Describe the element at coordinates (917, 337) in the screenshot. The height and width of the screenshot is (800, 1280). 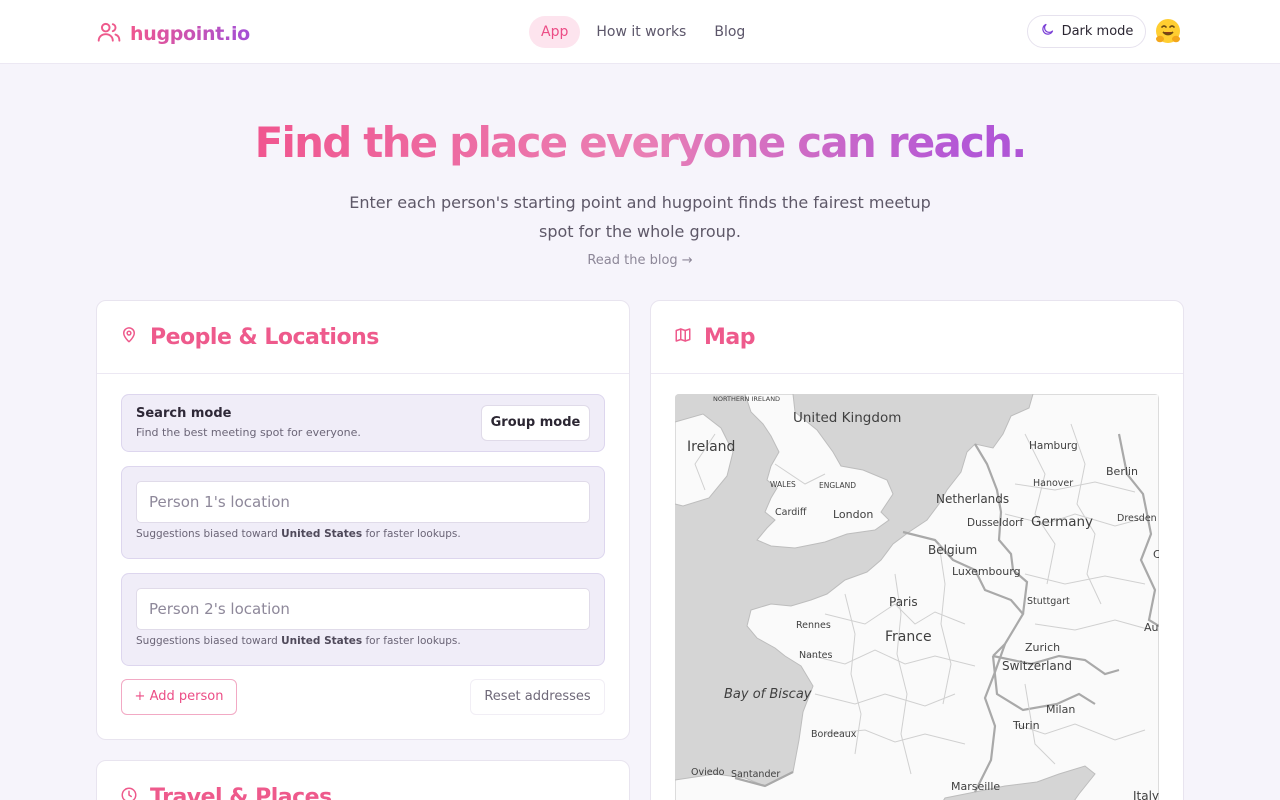
I see `card-header: Map` at that location.